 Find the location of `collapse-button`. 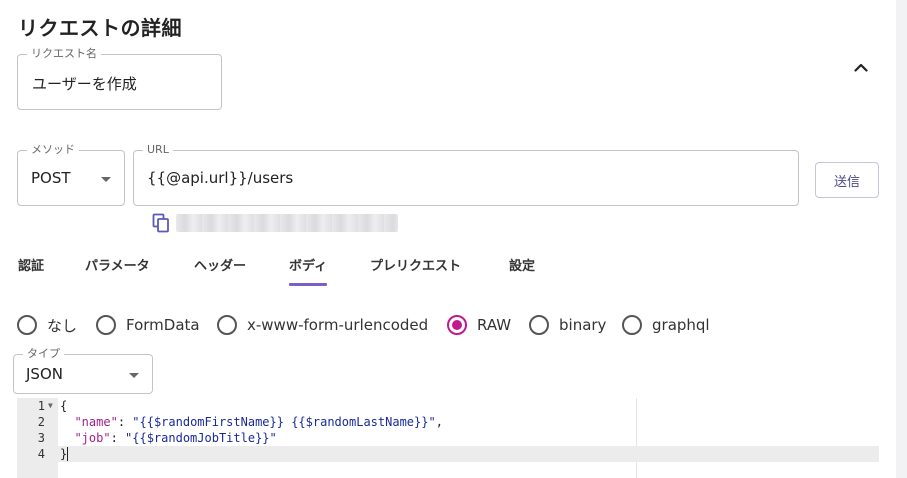

collapse-button is located at coordinates (861, 67).